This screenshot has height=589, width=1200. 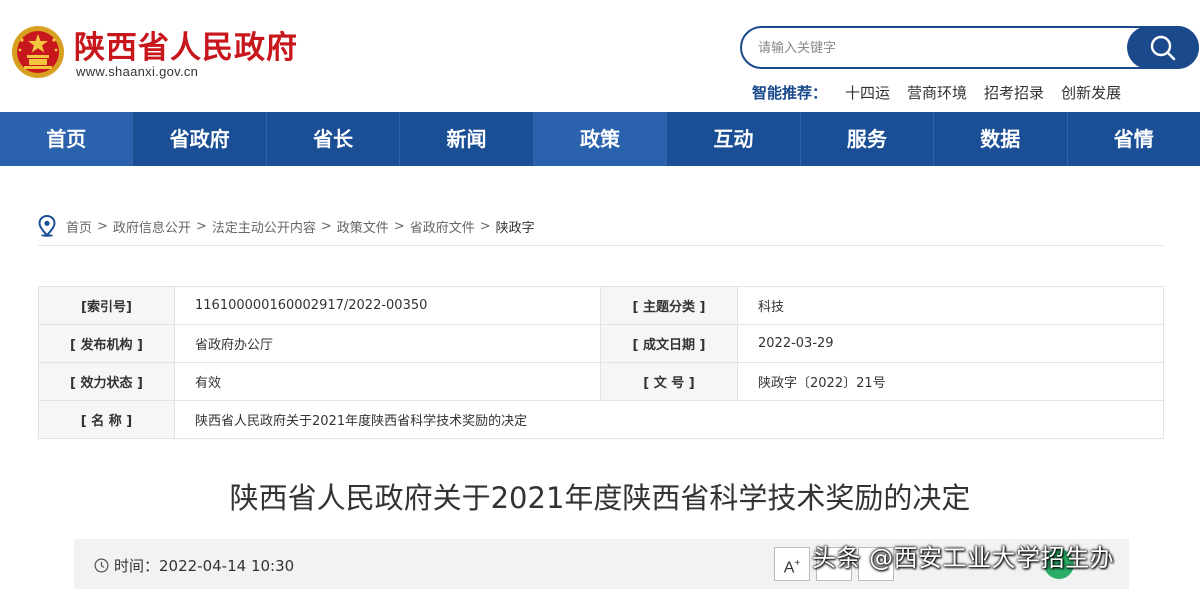 I want to click on national-emblem-icon, so click(x=38, y=52).